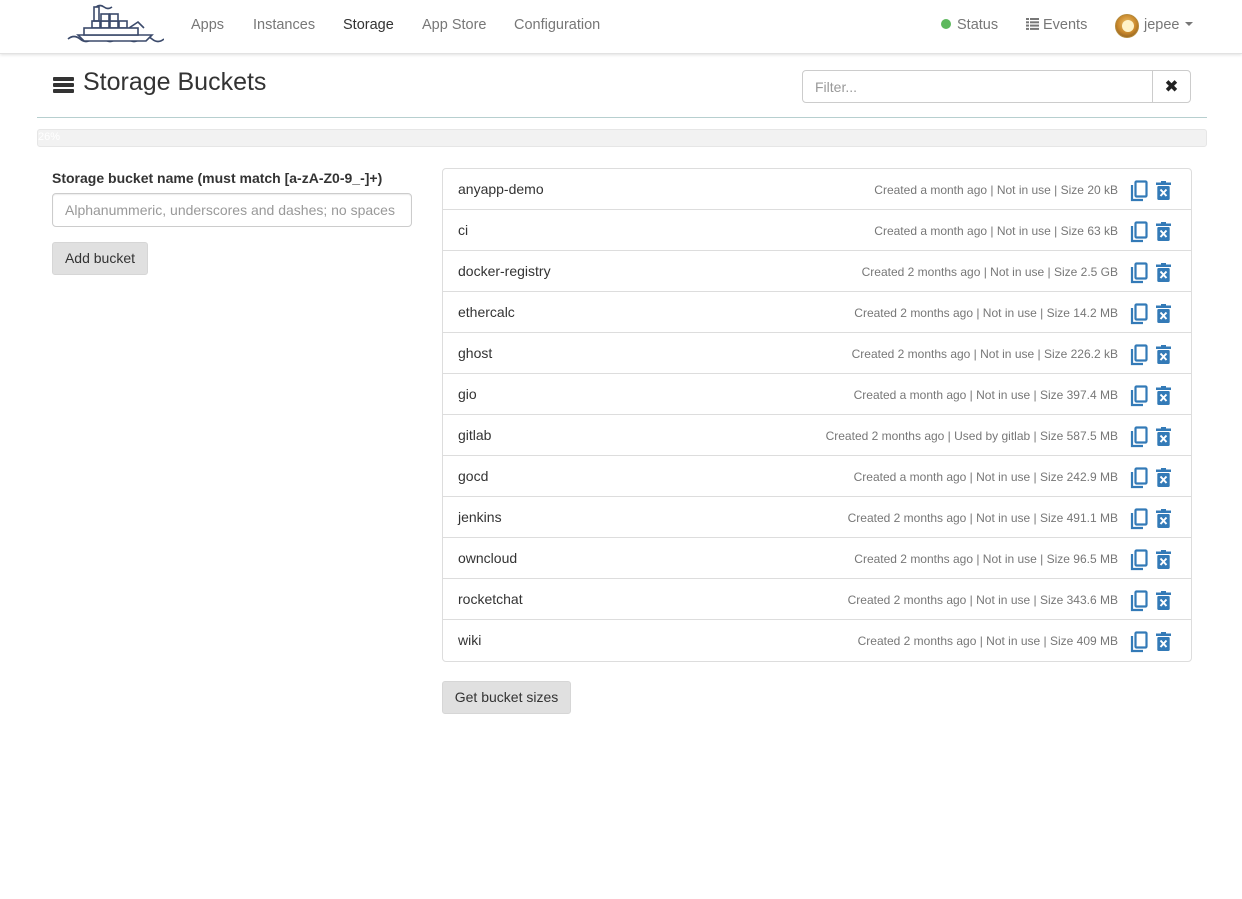  I want to click on bucket-name: jenkins, so click(480, 517).